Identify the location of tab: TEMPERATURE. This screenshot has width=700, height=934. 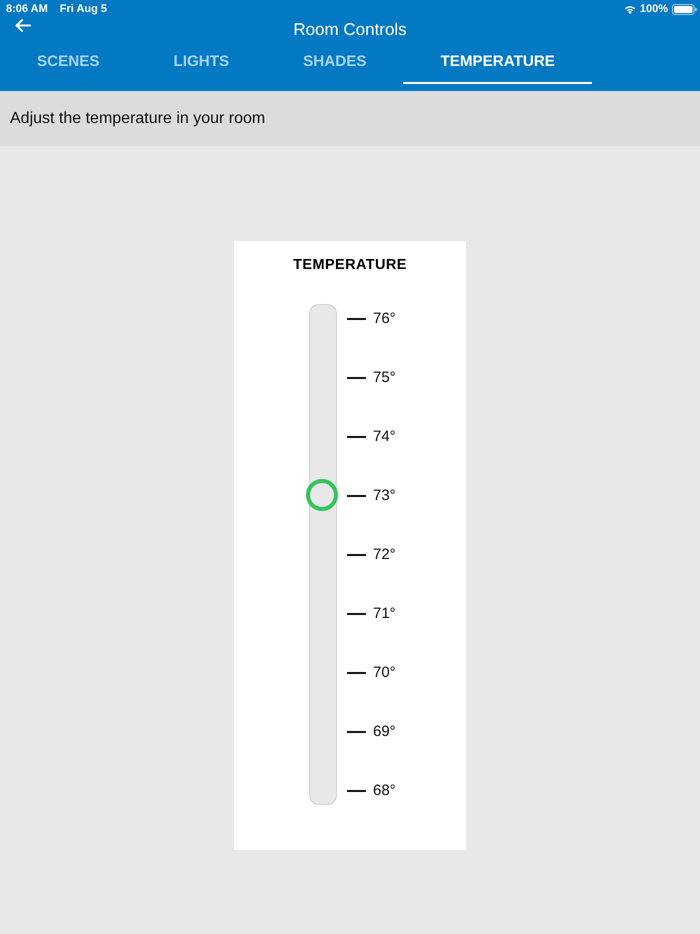
(497, 63).